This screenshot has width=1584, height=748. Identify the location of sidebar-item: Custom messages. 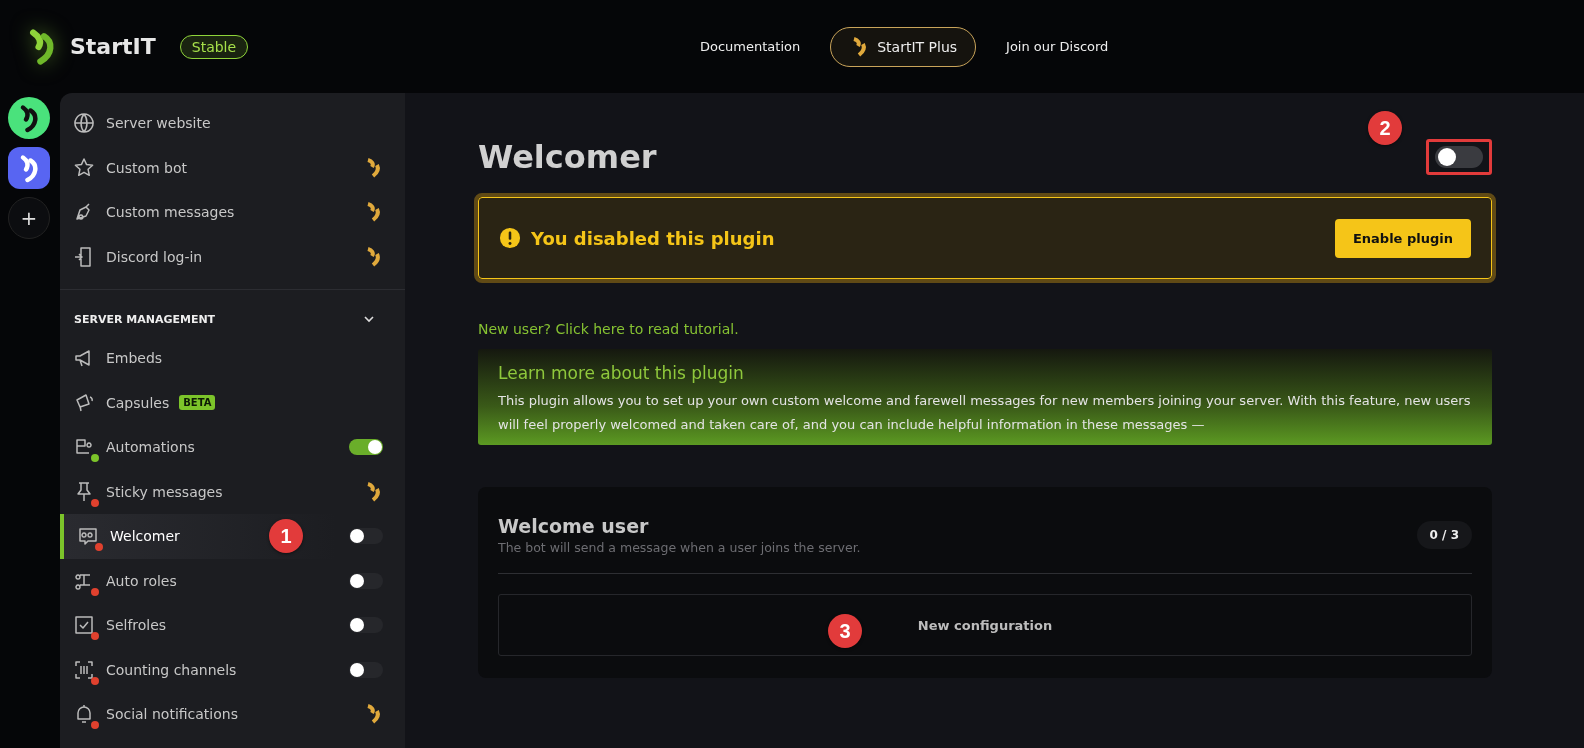
(232, 212).